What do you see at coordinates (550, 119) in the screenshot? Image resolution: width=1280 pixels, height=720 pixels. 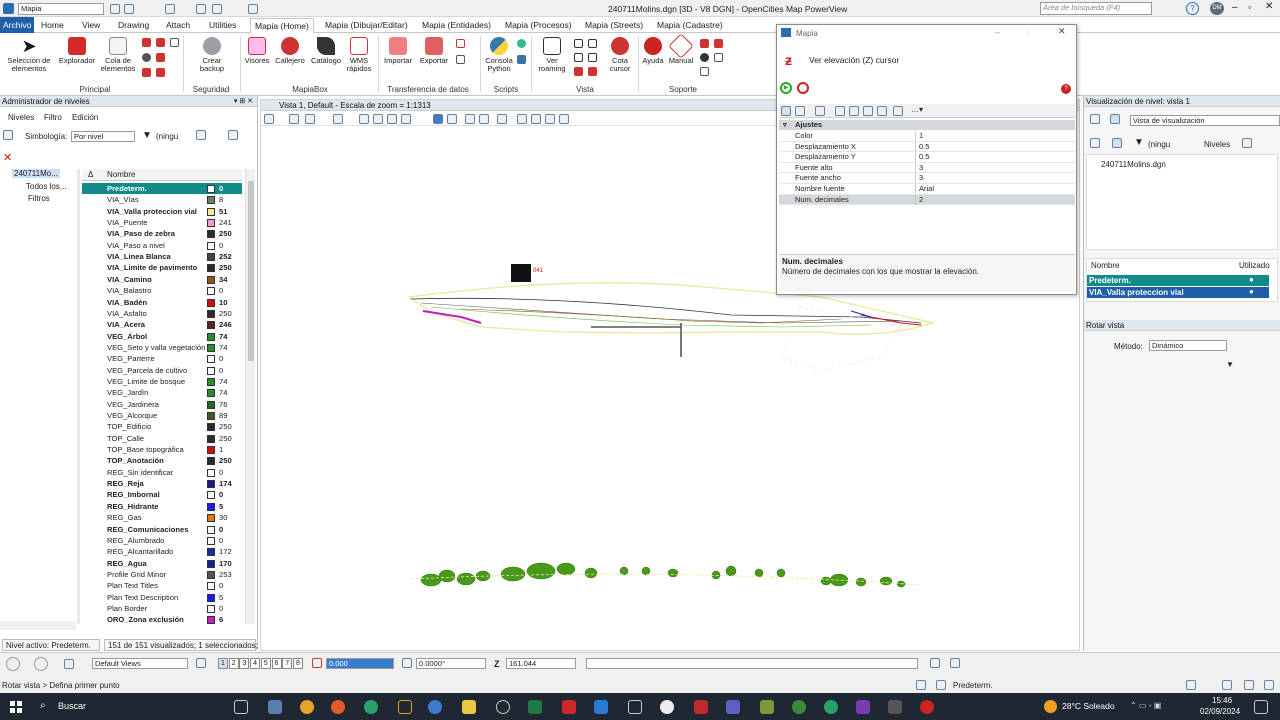 I see `display-set-icon` at bounding box center [550, 119].